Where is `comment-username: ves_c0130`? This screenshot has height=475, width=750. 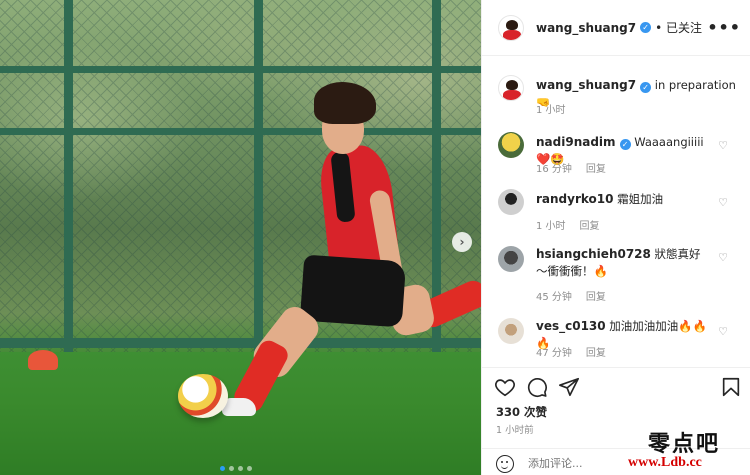 comment-username: ves_c0130 is located at coordinates (571, 326).